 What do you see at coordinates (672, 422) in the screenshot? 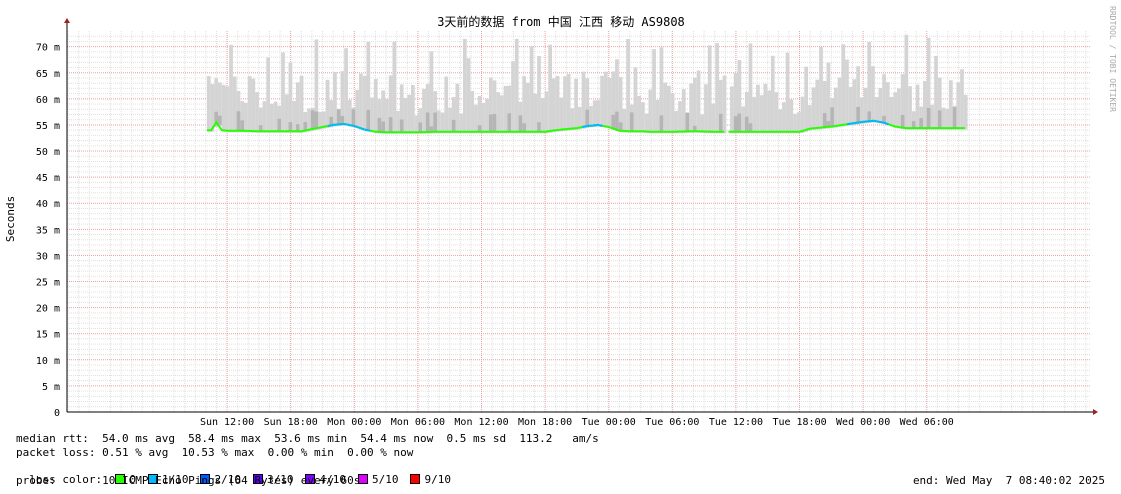
I see `x-tick-label: Tue 06:00` at bounding box center [672, 422].